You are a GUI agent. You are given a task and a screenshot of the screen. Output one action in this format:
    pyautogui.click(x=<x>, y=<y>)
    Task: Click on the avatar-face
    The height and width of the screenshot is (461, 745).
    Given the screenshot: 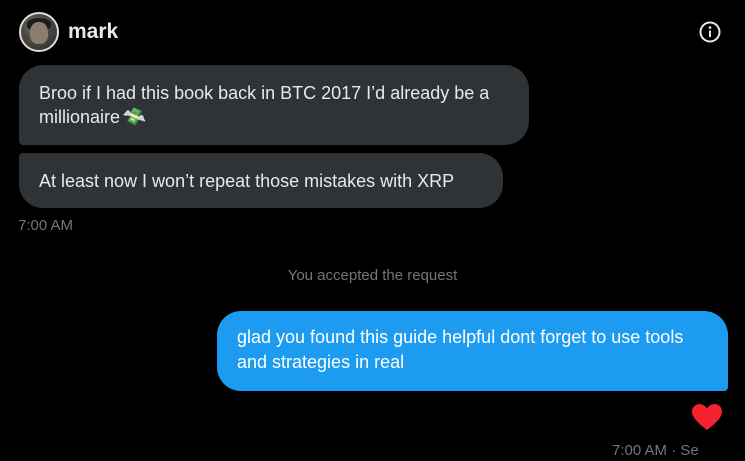 What is the action you would take?
    pyautogui.click(x=39, y=33)
    